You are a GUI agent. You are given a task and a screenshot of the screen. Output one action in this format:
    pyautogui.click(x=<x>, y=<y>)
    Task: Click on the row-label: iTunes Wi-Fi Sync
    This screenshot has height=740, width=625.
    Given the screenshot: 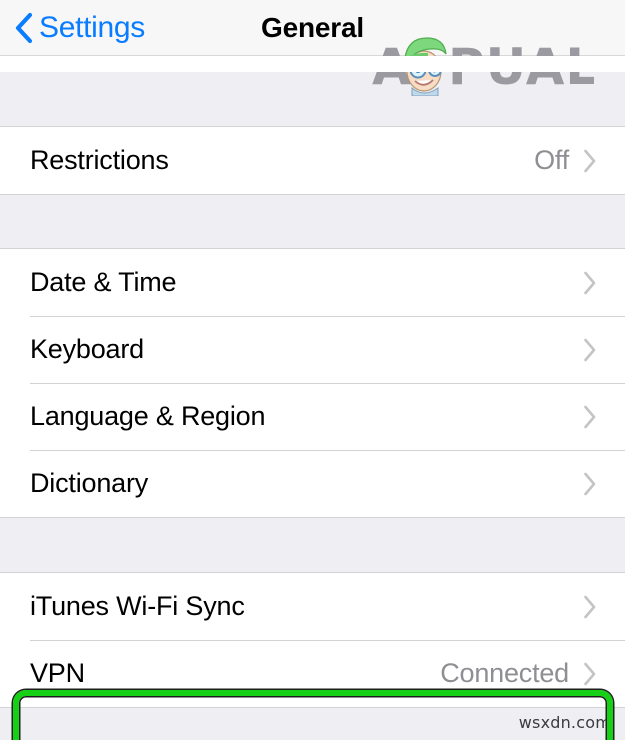 What is the action you would take?
    pyautogui.click(x=137, y=606)
    